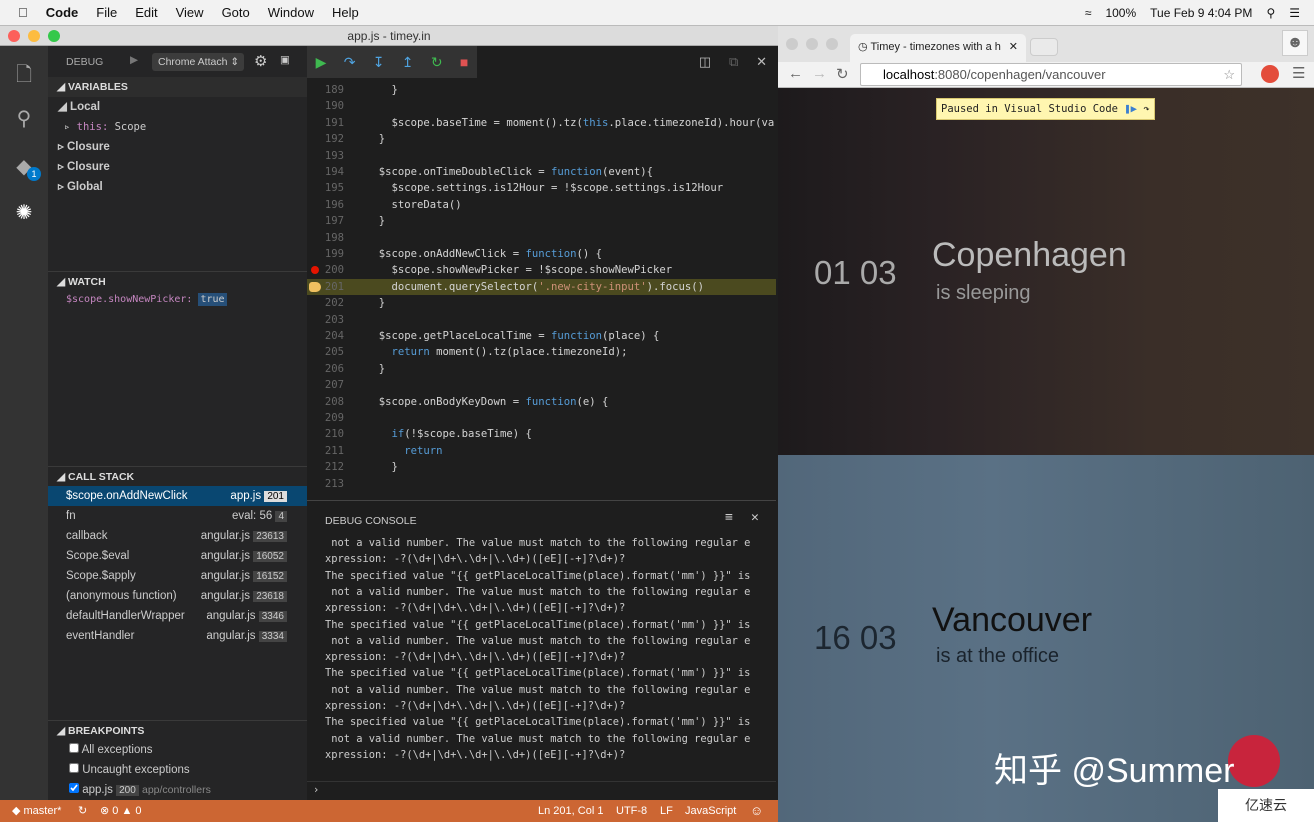  What do you see at coordinates (177, 790) in the screenshot?
I see `breakpoint-file: app.js 200 app/controllers` at bounding box center [177, 790].